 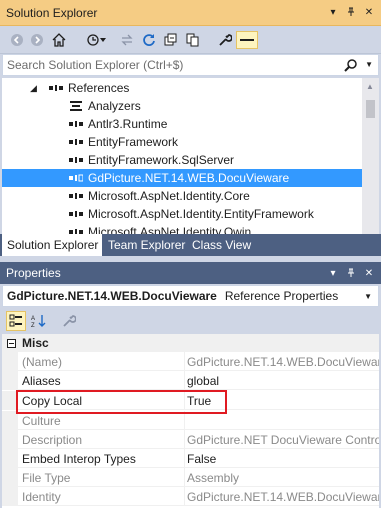 I want to click on property-row: File Type Assembly, so click(x=190, y=477).